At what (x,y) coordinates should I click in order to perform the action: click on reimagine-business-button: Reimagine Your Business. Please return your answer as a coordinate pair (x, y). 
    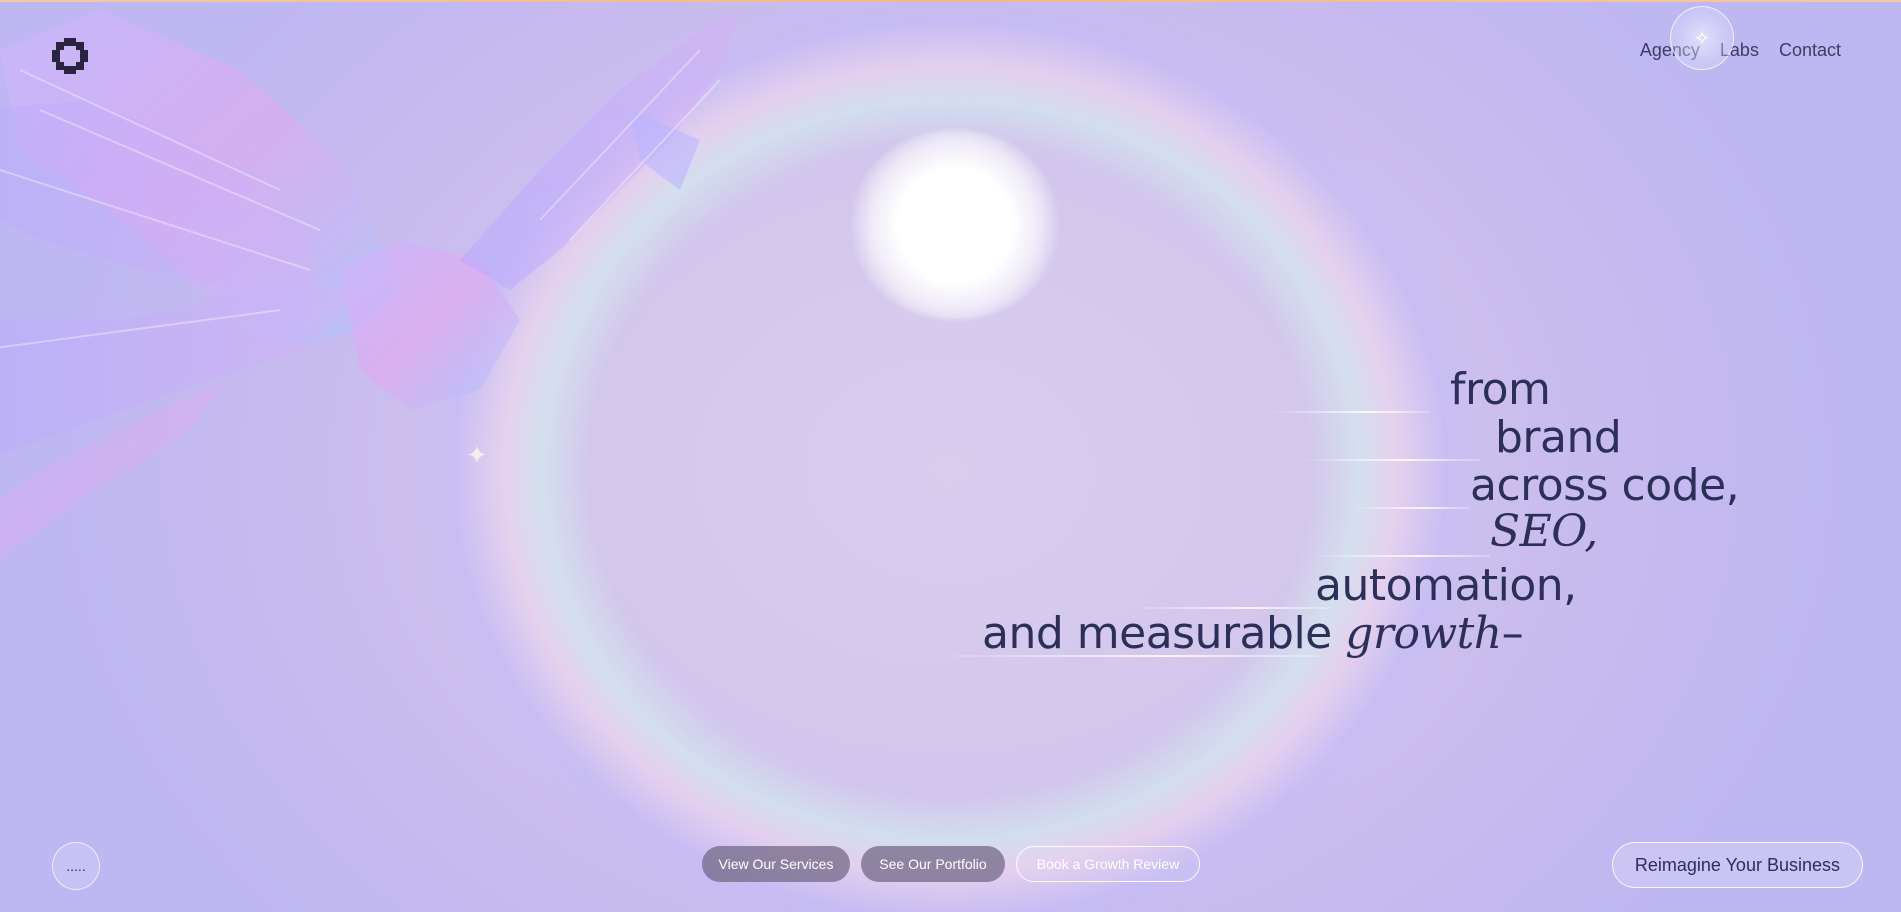
    Looking at the image, I should click on (1737, 865).